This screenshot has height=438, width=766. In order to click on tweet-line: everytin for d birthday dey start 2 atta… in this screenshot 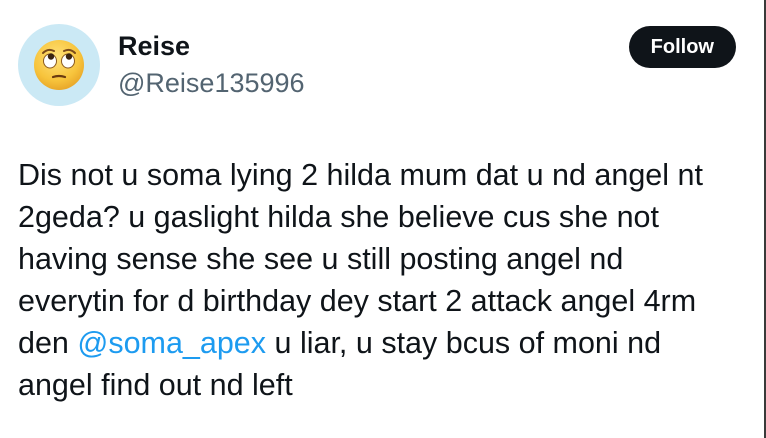, I will do `click(357, 301)`.